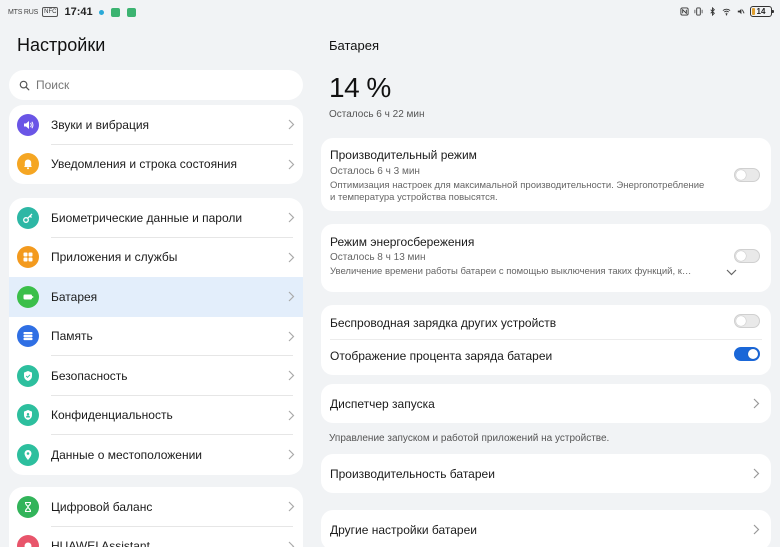 The width and height of the screenshot is (780, 547). I want to click on sidebar-item-label: Безопасность, so click(89, 375).